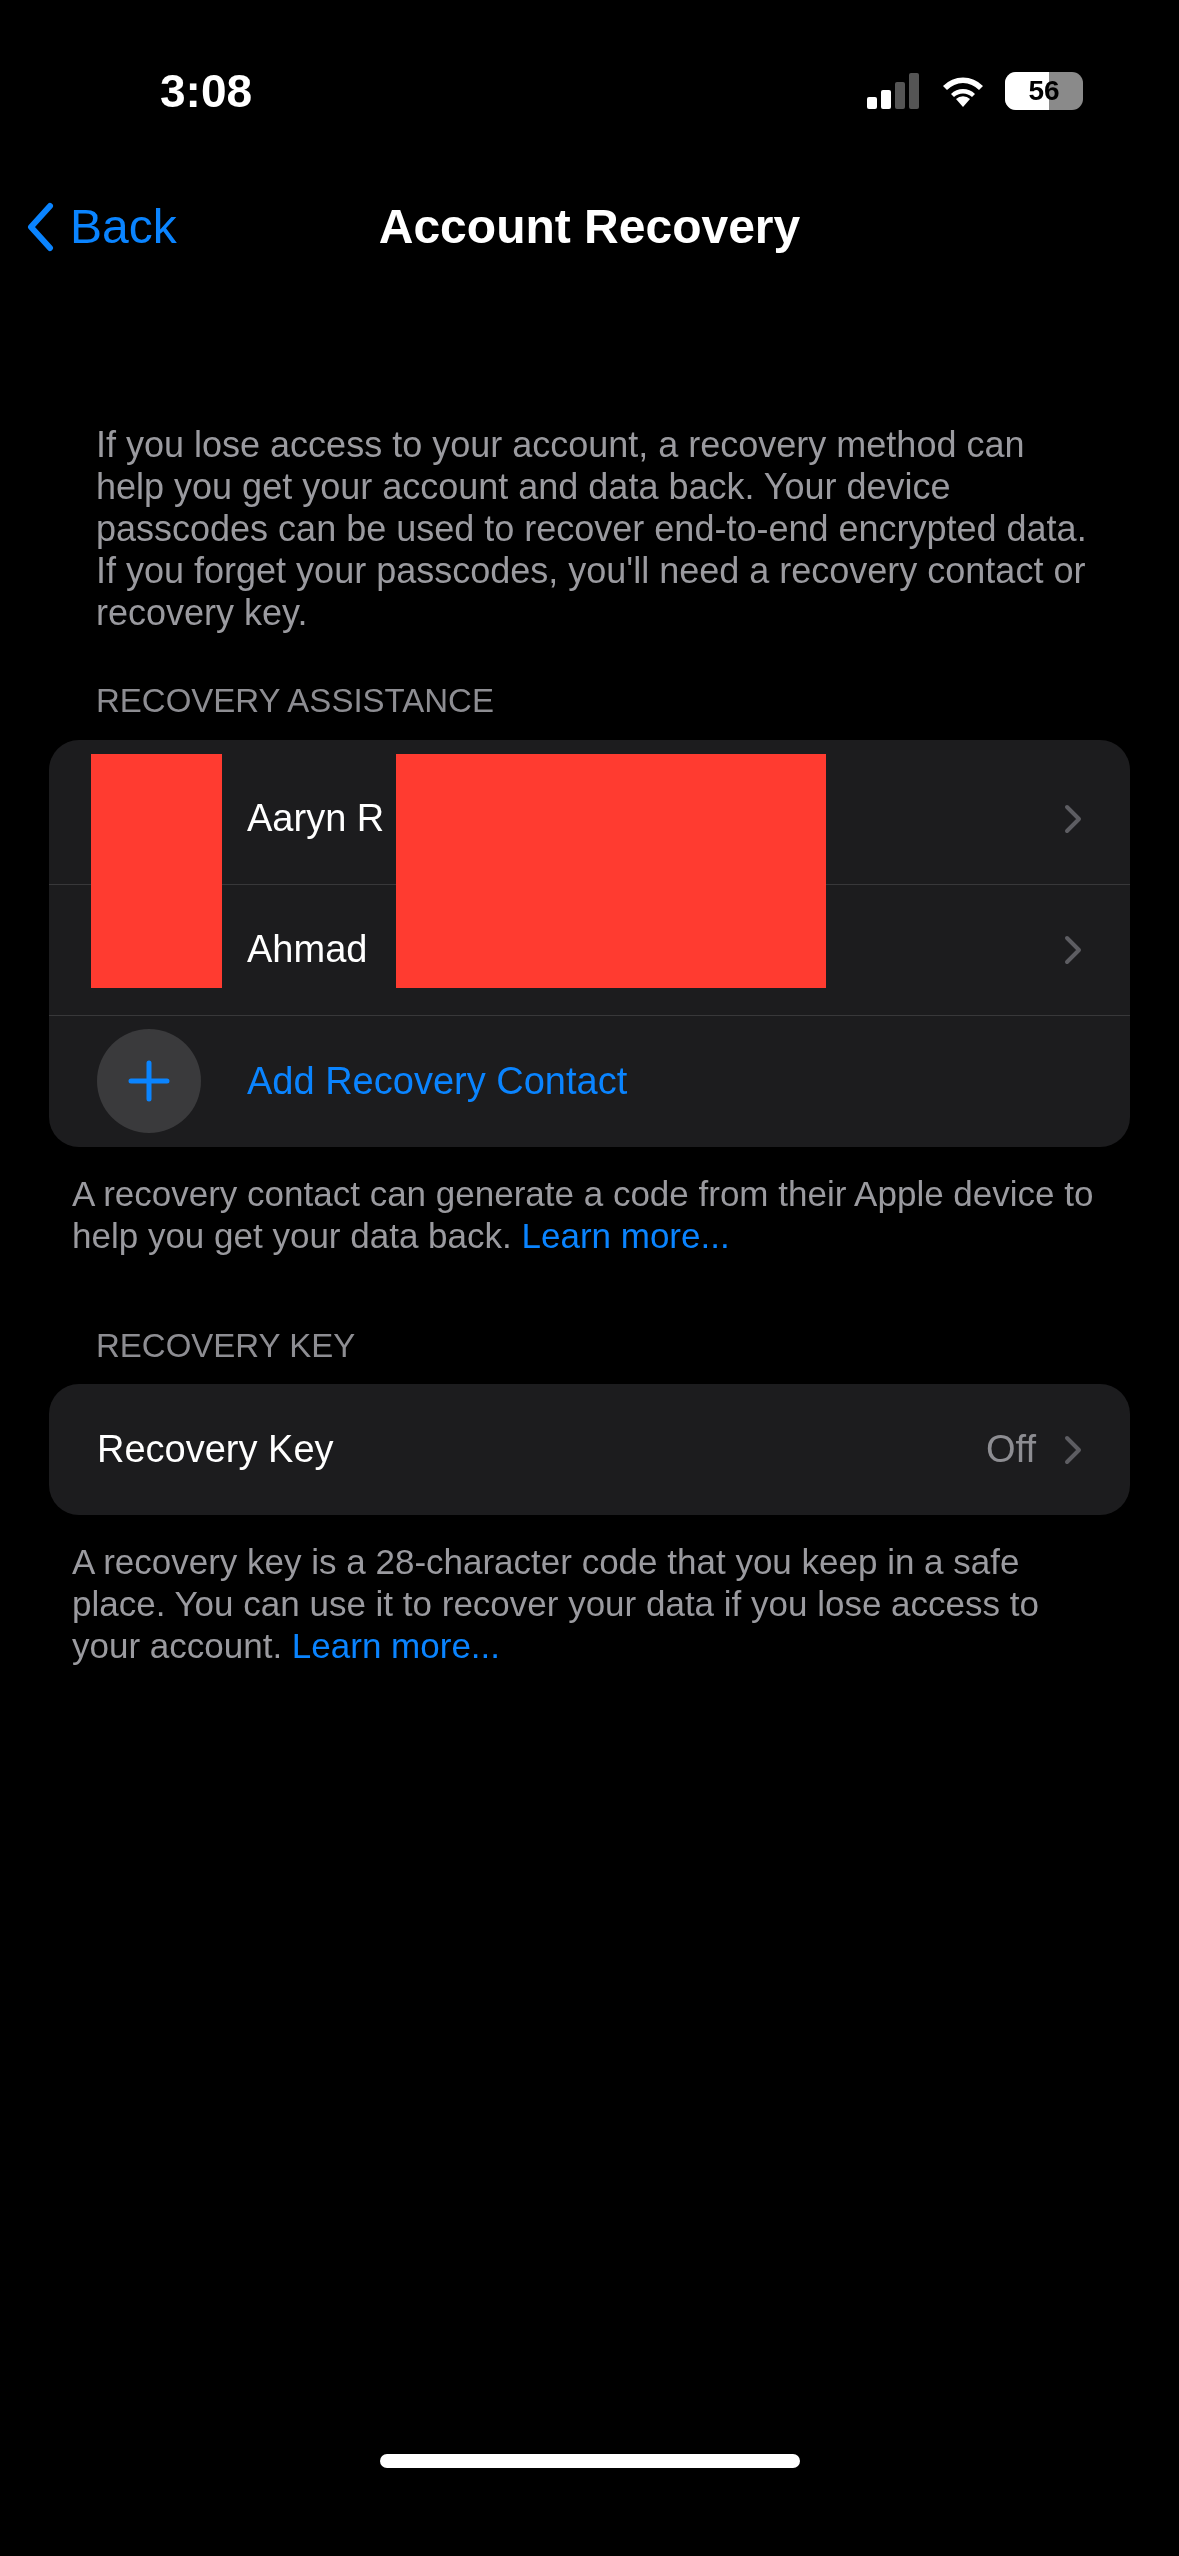 The width and height of the screenshot is (1179, 2556). I want to click on back-chevron-icon, so click(40, 227).